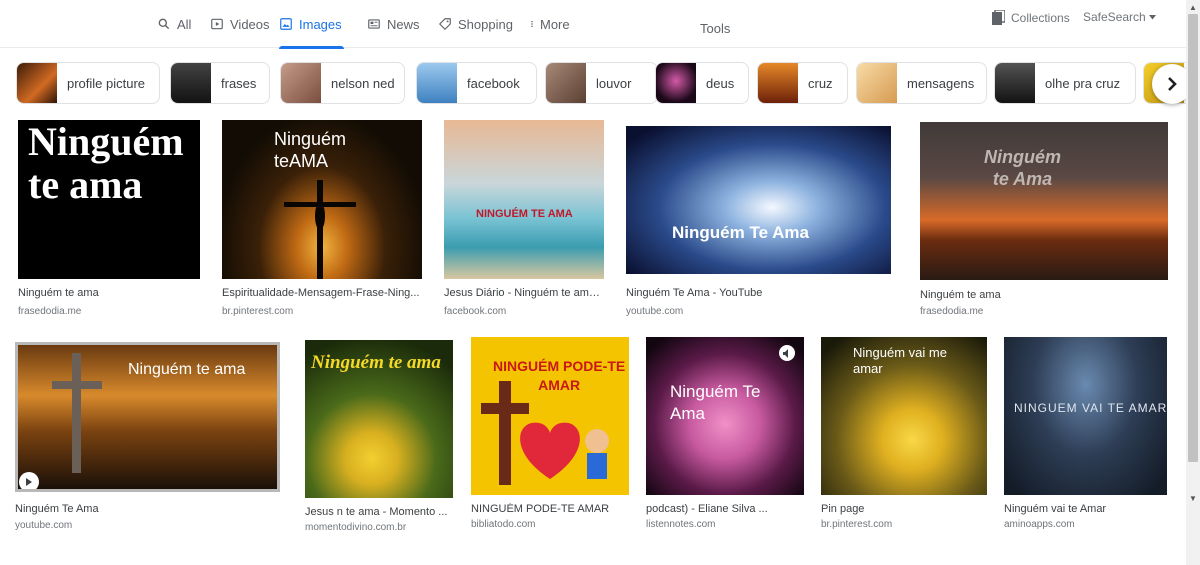  I want to click on tab-all-label: All, so click(184, 24).